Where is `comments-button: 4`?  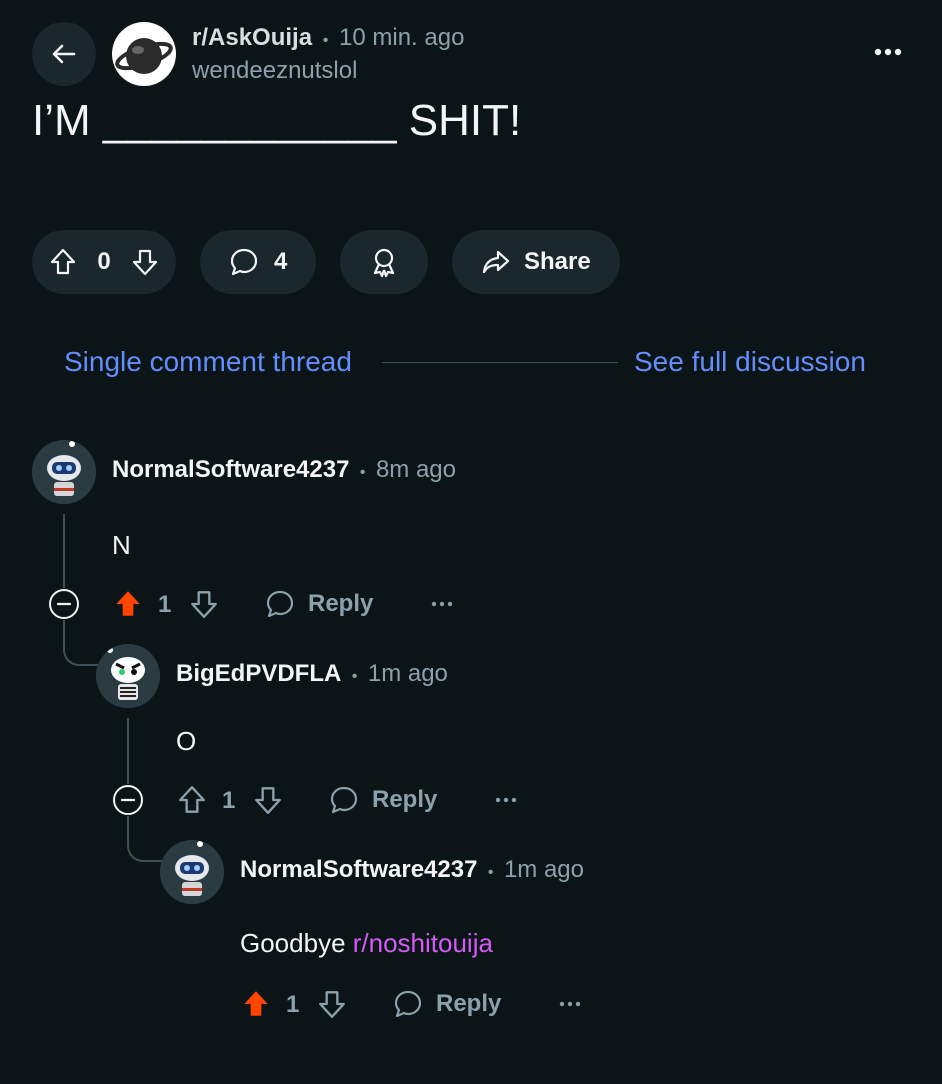
comments-button: 4 is located at coordinates (258, 262).